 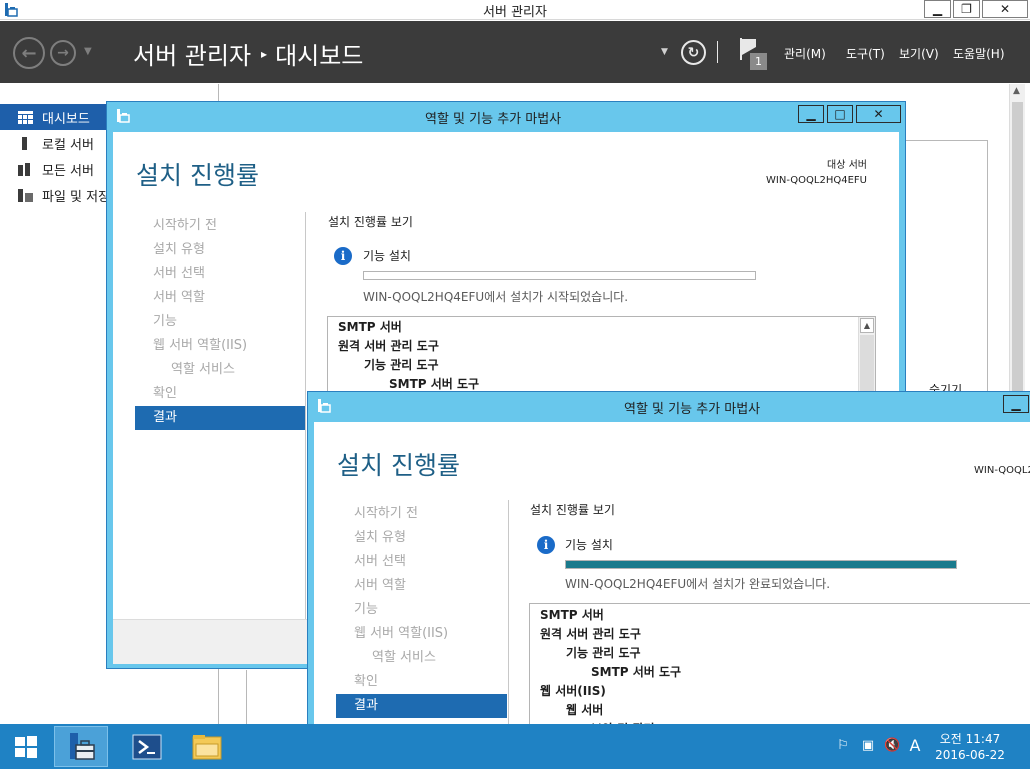 What do you see at coordinates (1002, 470) in the screenshot?
I see `target-server-name: WIN-QOQL2` at bounding box center [1002, 470].